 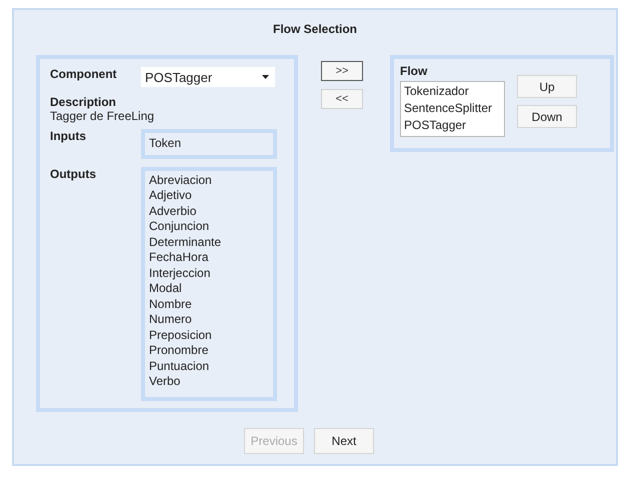 I want to click on output-item: Adjetivo, so click(x=171, y=196).